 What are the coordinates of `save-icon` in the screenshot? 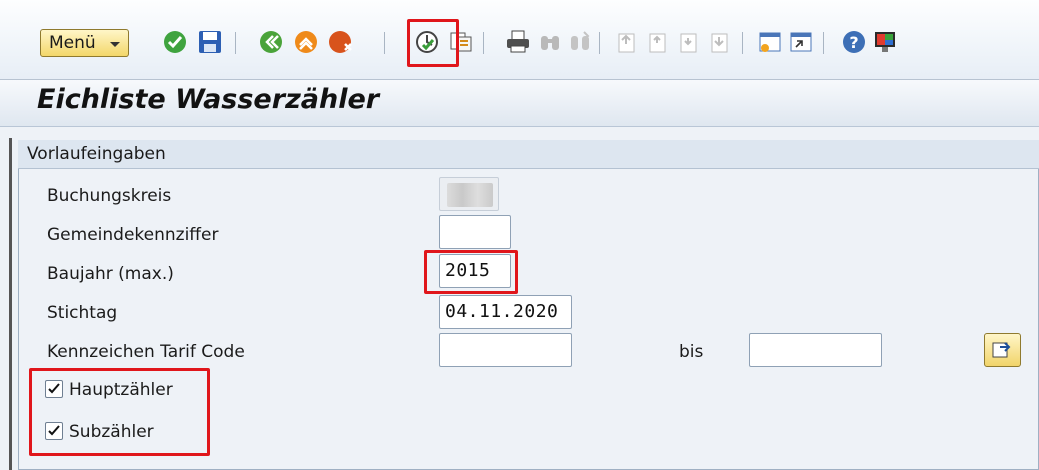 It's located at (210, 42).